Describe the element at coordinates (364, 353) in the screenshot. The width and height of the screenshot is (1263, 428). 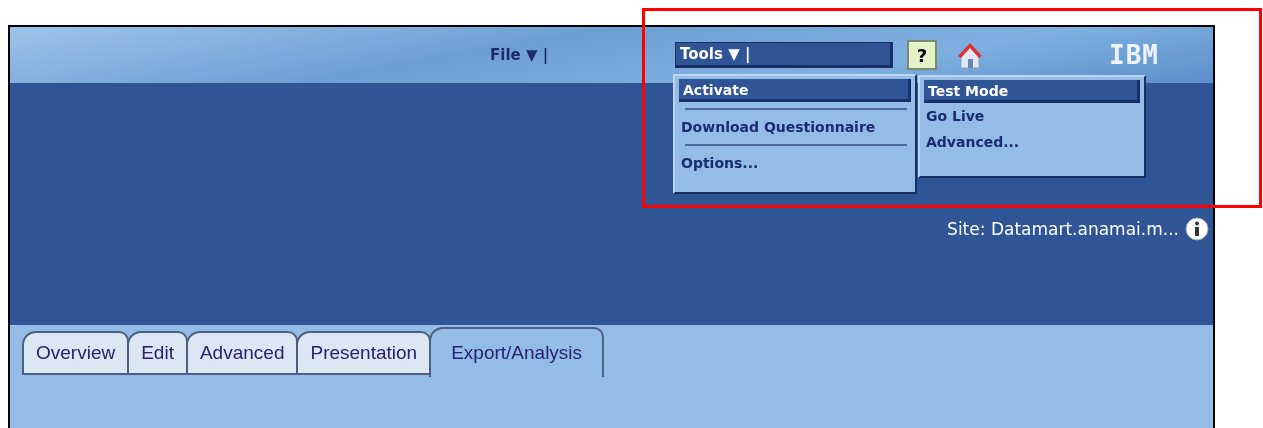
I see `tab: Presentation` at that location.